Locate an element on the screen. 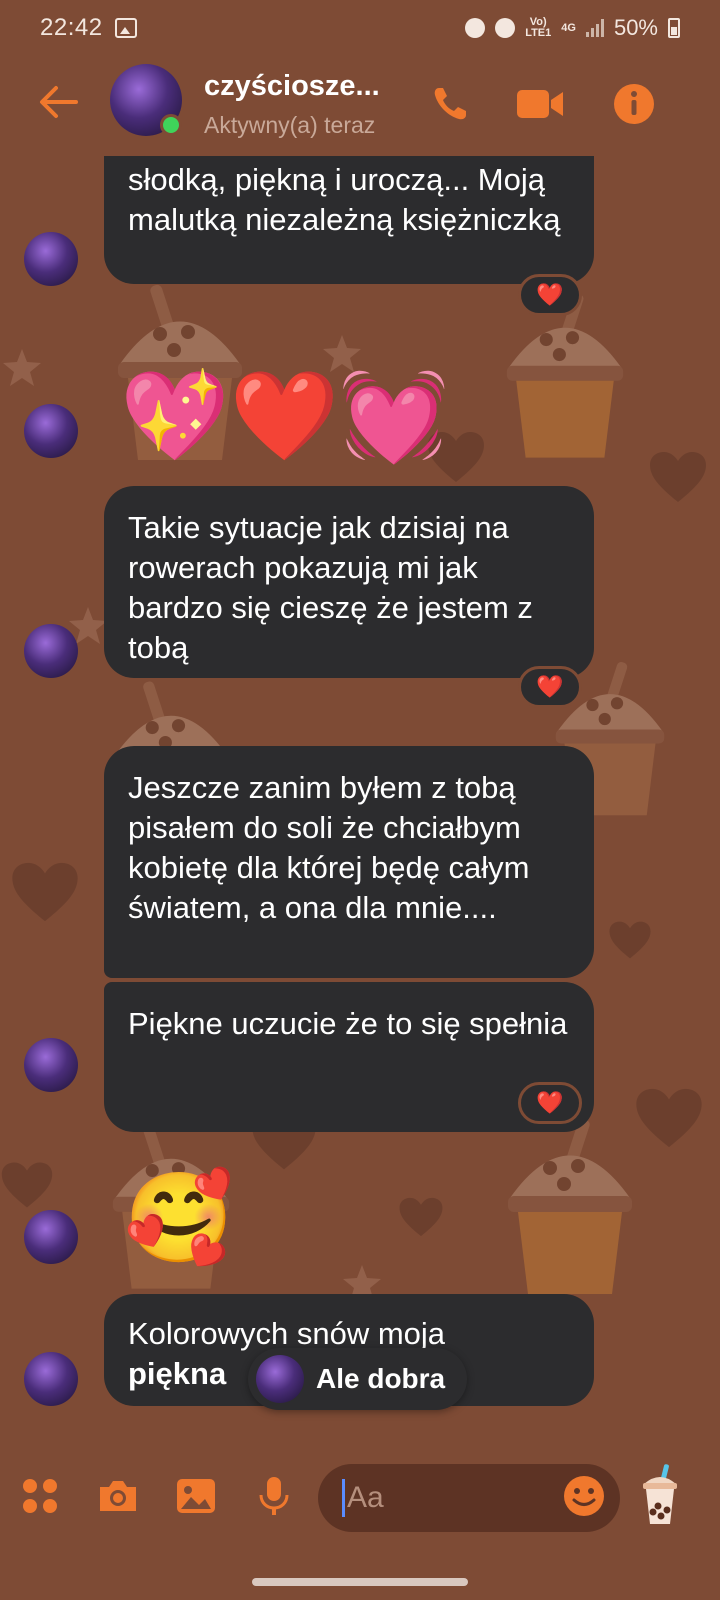 The height and width of the screenshot is (1600, 720). message-input-placeholder: Aa is located at coordinates (365, 1497).